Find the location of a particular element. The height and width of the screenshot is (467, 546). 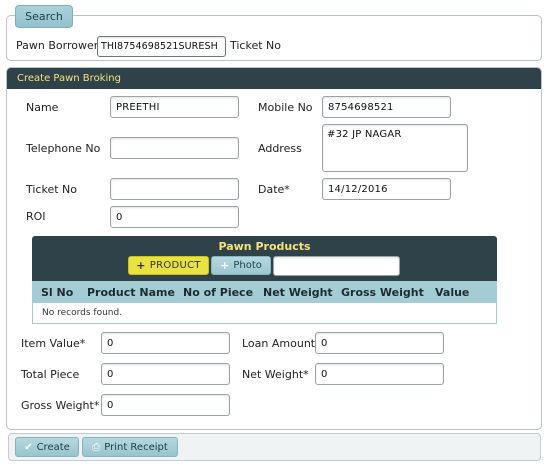

roi-input is located at coordinates (174, 217).